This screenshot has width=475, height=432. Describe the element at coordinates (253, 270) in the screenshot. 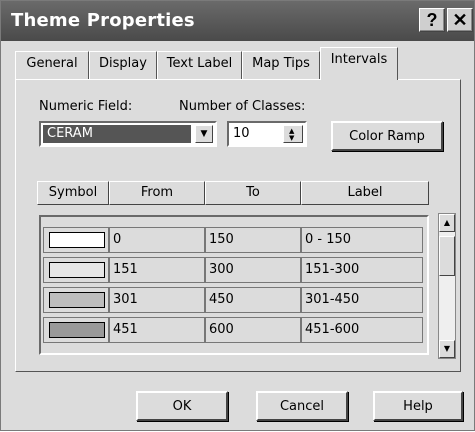

I see `to-cell: 300` at that location.